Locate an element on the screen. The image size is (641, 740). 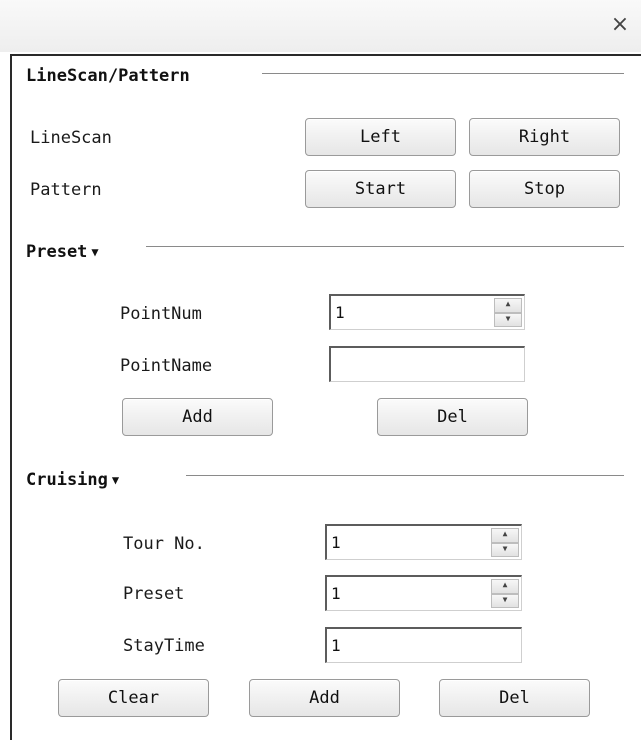
title-bar: × is located at coordinates (320, 26).